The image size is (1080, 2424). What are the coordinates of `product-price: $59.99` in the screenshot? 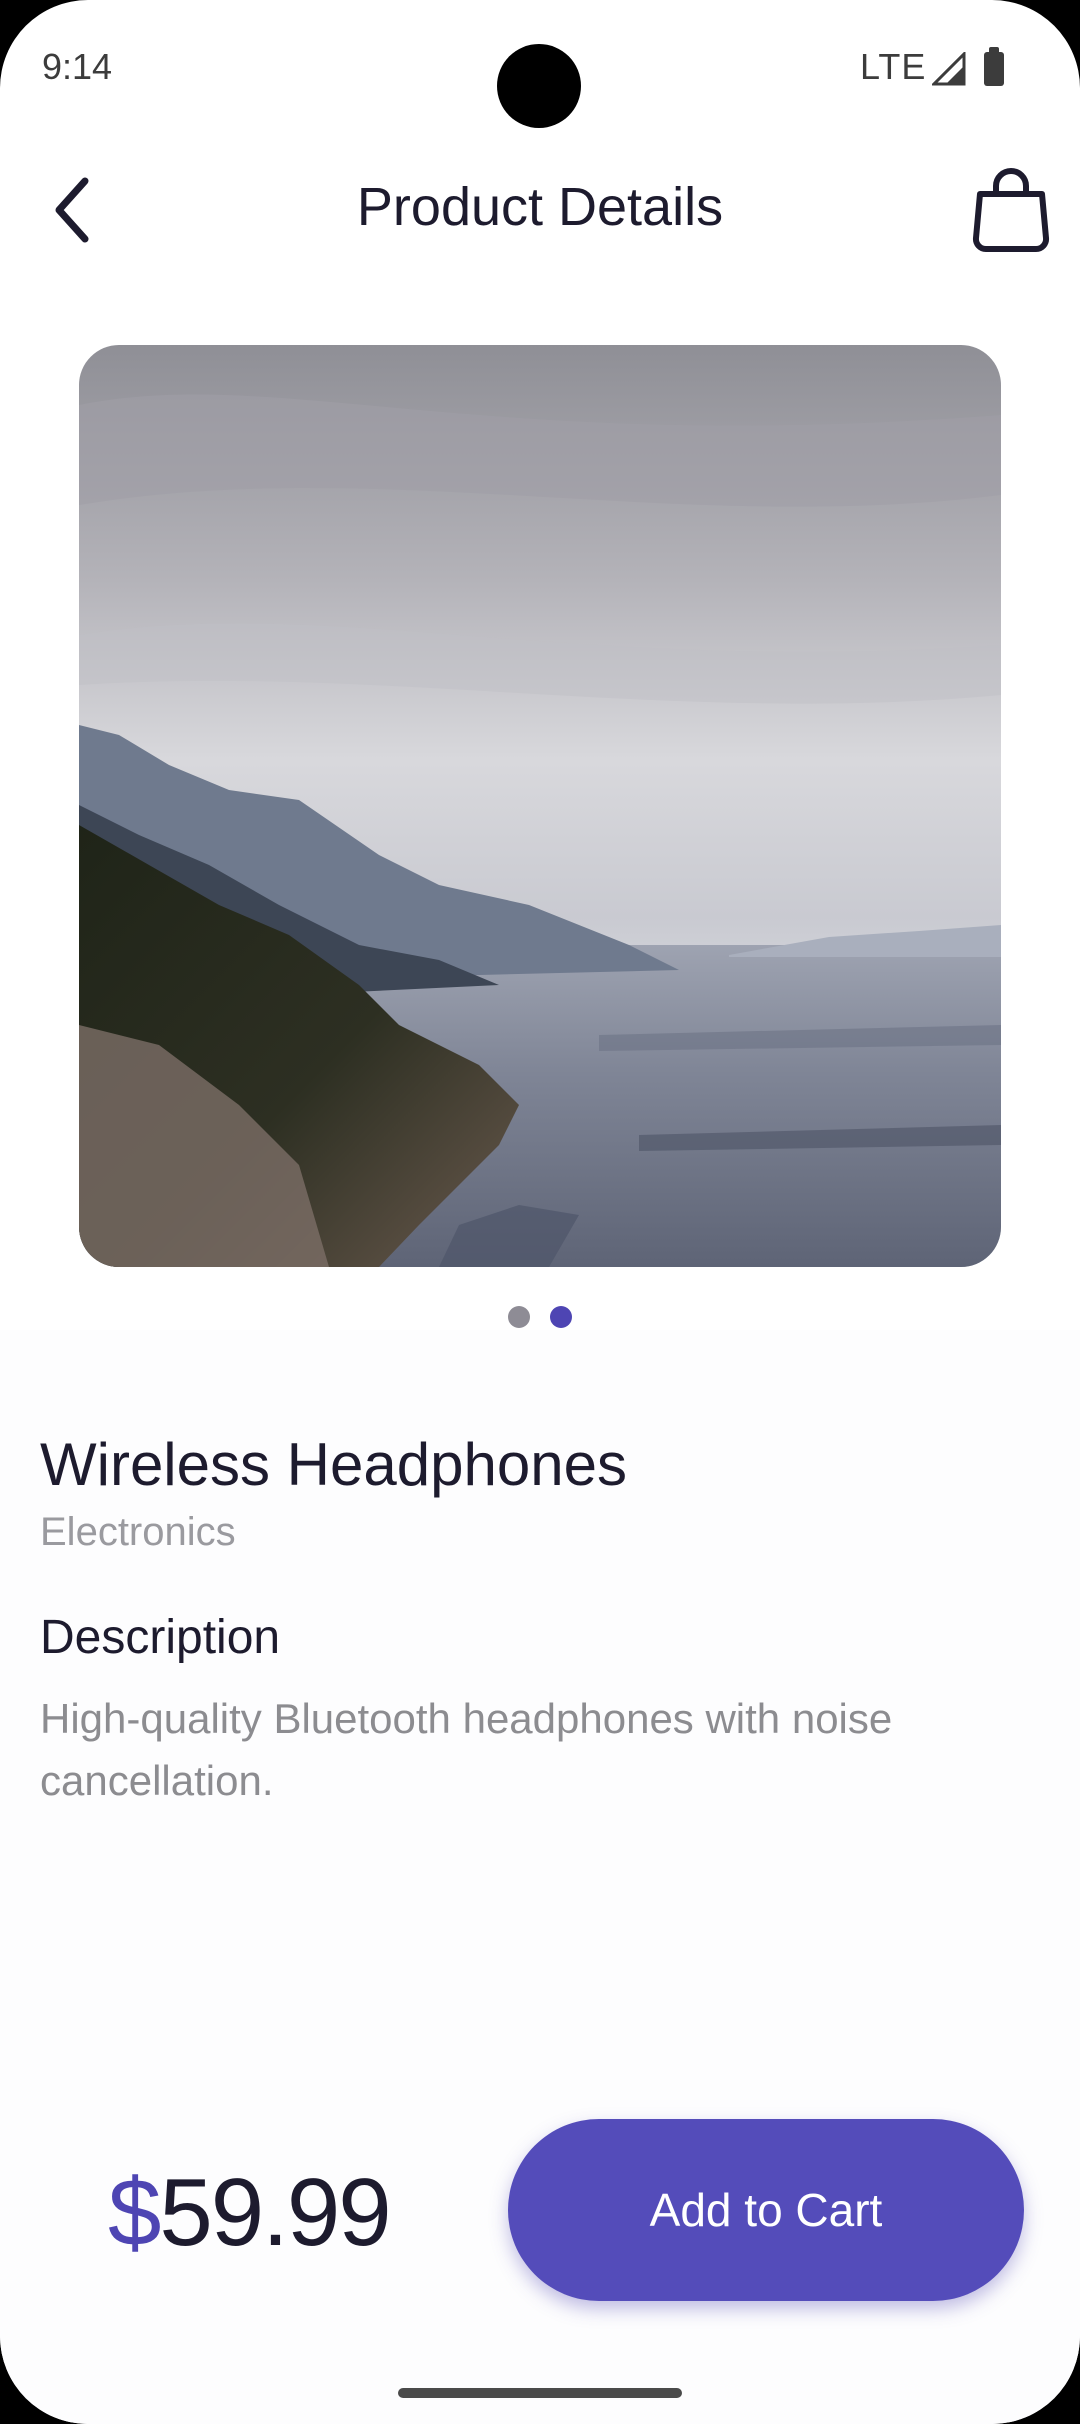 It's located at (250, 2213).